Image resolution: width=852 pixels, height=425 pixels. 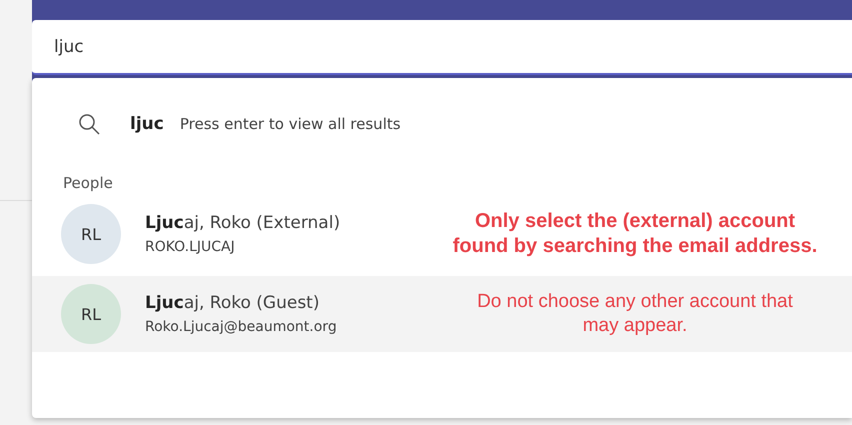 I want to click on person-detail: Roko.Ljucaj@beaumont.org, so click(x=241, y=327).